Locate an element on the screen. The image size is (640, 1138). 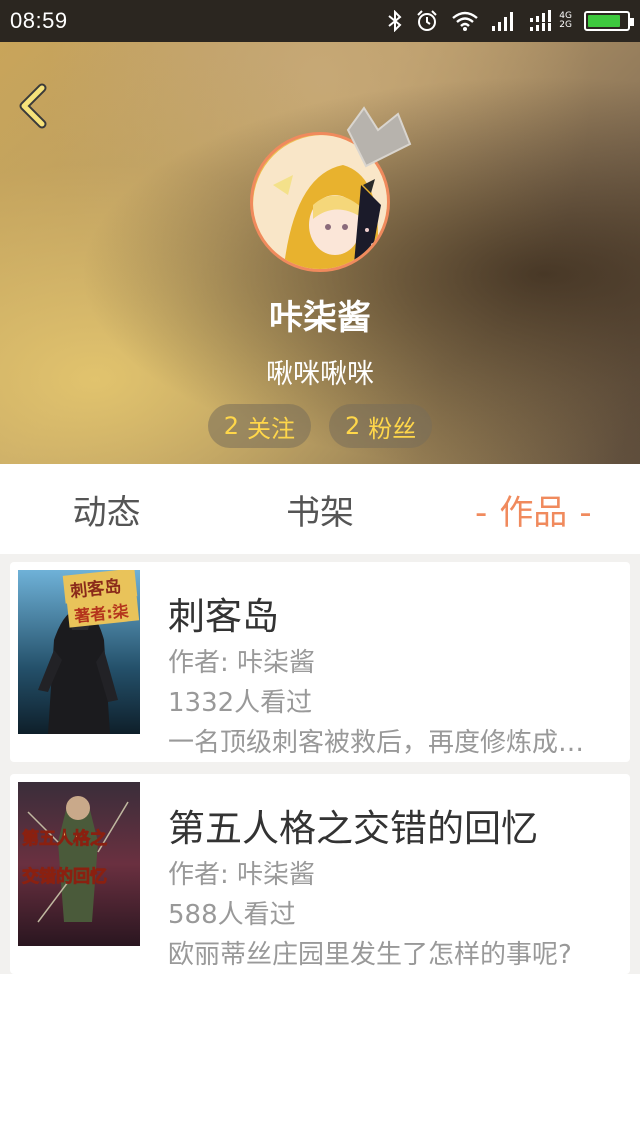
book-cover-image: 刺客岛 著者:柒 is located at coordinates (79, 652).